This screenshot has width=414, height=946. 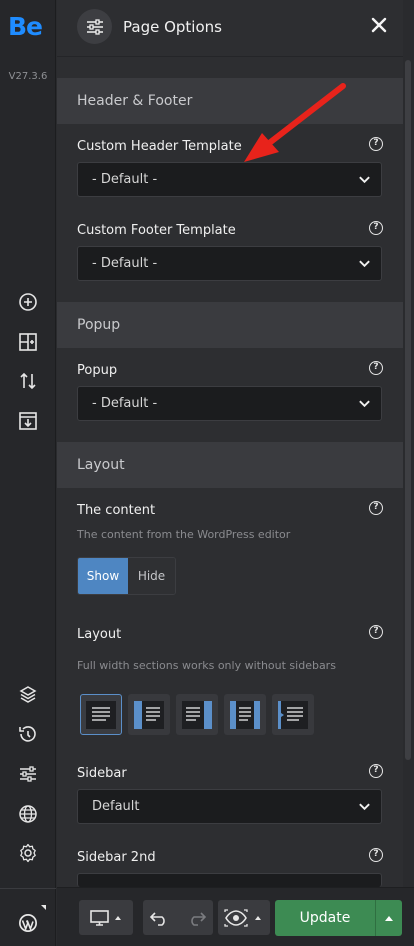 What do you see at coordinates (230, 465) in the screenshot?
I see `section-layout: Layout` at bounding box center [230, 465].